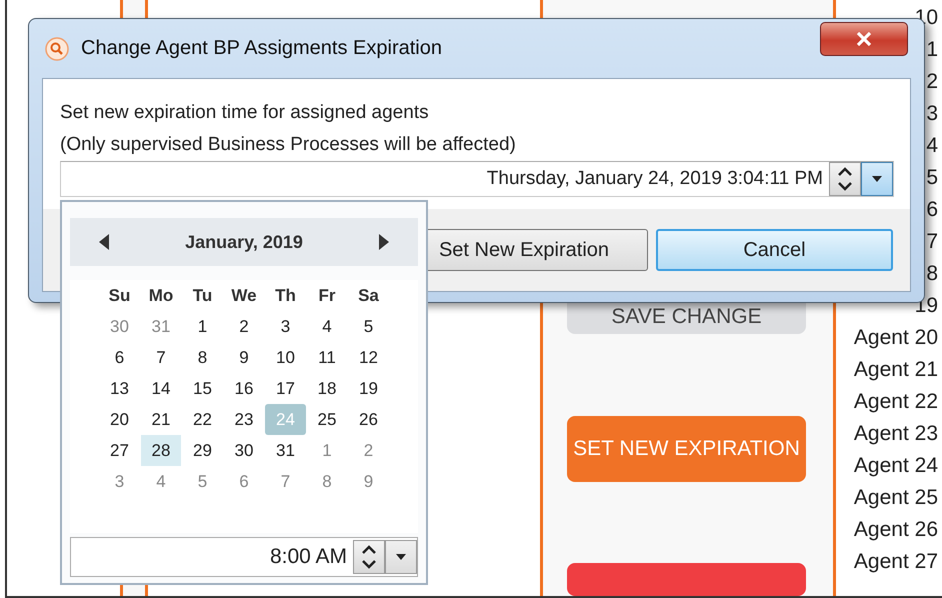 This screenshot has height=598, width=942. I want to click on time-field: 8:00 AM, so click(244, 557).